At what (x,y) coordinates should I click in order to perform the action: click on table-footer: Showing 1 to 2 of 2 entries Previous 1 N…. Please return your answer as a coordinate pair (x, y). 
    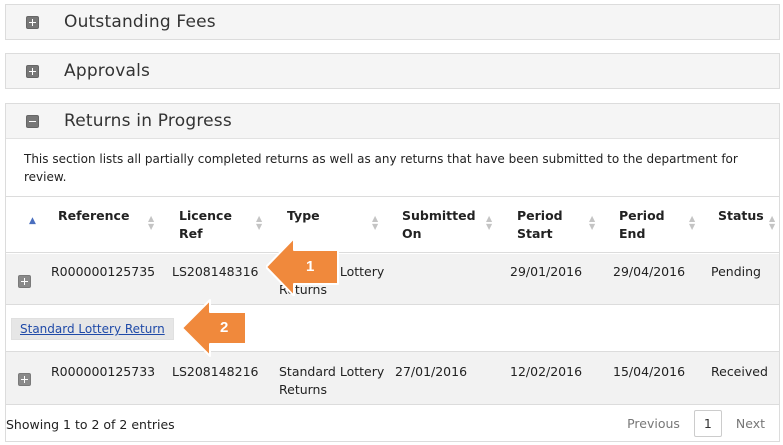
    Looking at the image, I should click on (392, 426).